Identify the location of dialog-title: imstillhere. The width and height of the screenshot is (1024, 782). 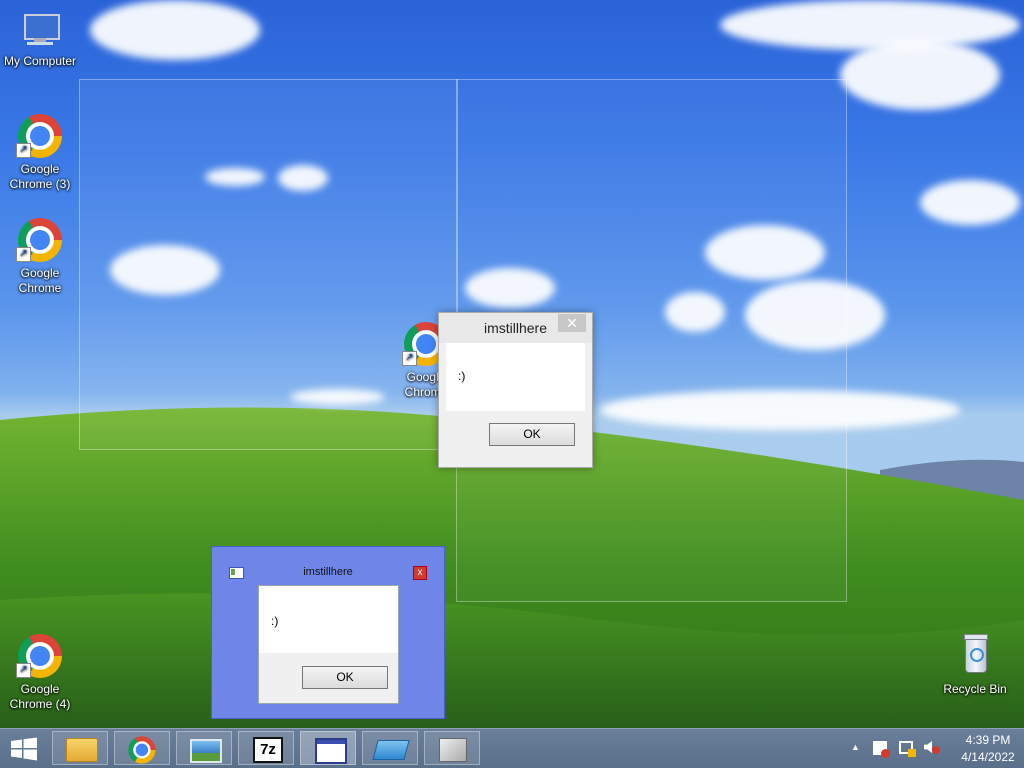
(328, 572).